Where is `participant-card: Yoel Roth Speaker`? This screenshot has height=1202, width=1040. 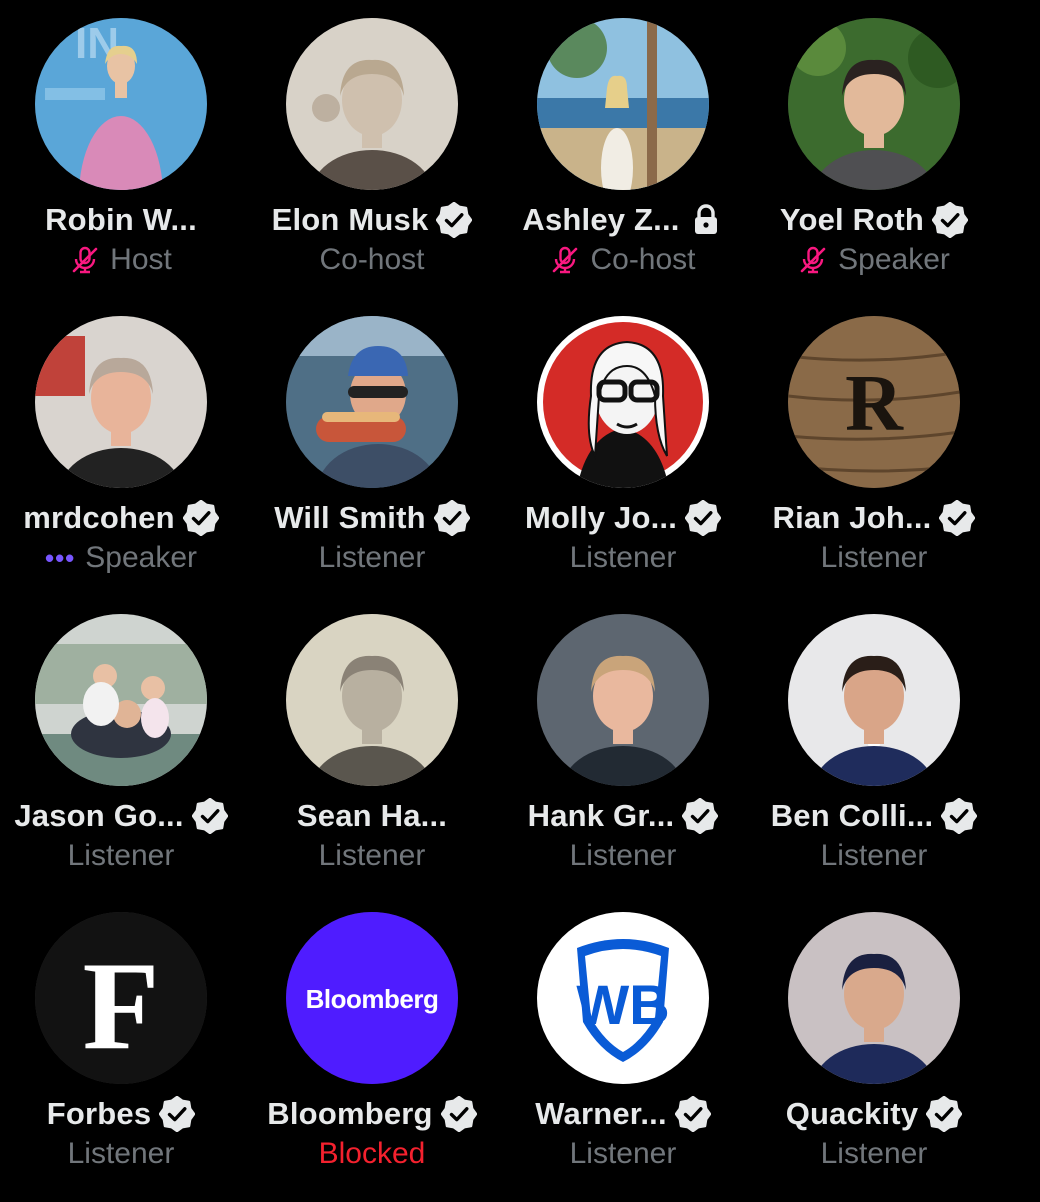
participant-card: Yoel Roth Speaker is located at coordinates (873, 163).